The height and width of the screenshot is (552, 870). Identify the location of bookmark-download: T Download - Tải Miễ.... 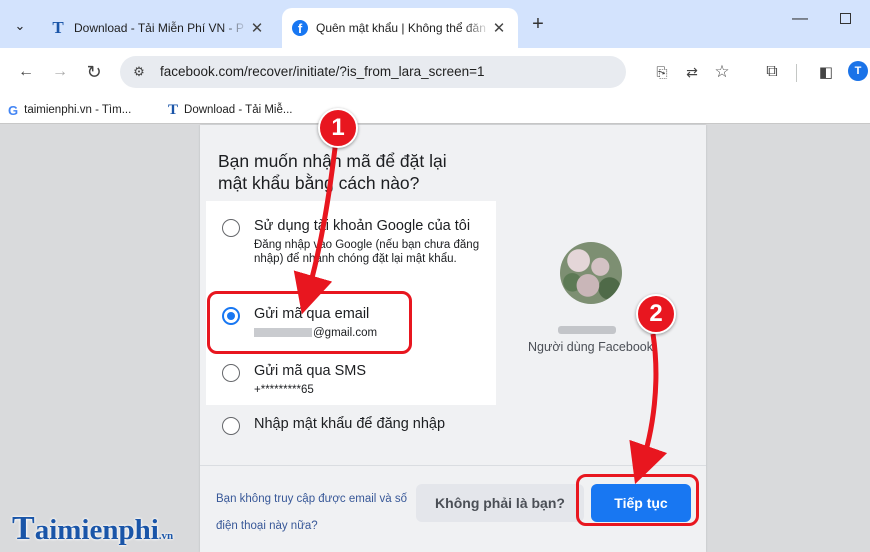
(230, 110).